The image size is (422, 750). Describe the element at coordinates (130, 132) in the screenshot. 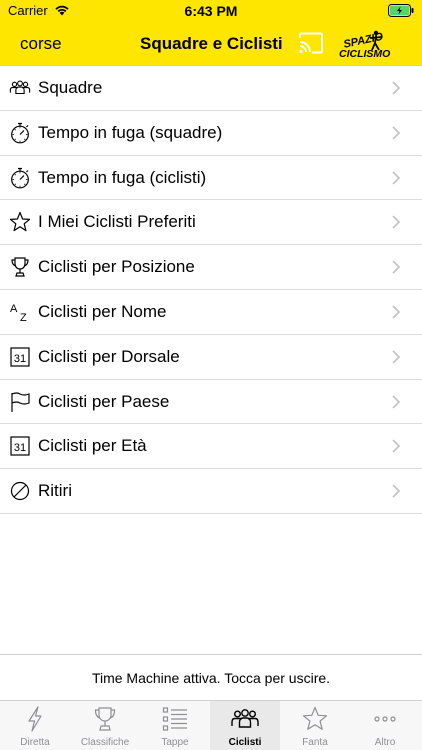

I see `menu-item-label: Tempo in fuga (squadre)` at that location.